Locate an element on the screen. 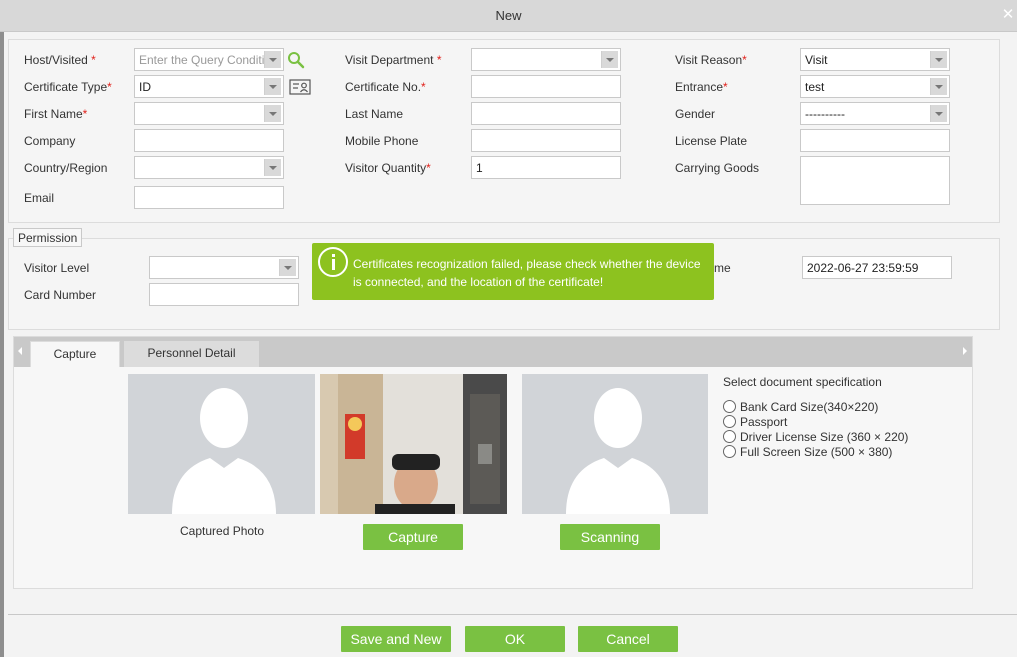  carrying-goods-label: Carrying Goods is located at coordinates (717, 168).